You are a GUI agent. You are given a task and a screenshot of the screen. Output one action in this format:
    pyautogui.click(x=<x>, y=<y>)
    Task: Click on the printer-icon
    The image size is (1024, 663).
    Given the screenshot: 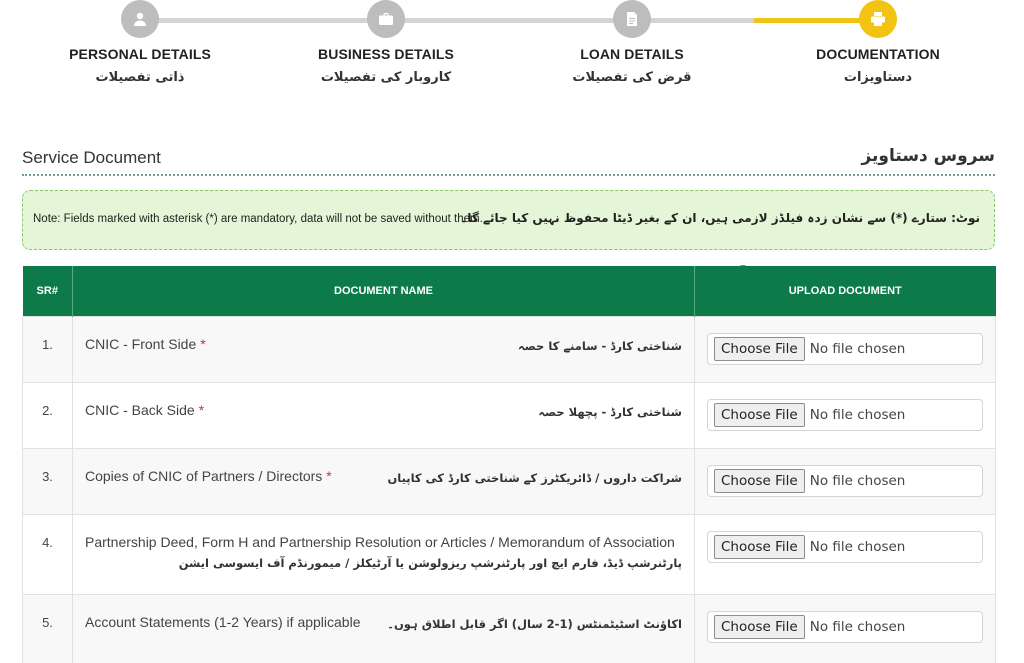 What is the action you would take?
    pyautogui.click(x=878, y=19)
    